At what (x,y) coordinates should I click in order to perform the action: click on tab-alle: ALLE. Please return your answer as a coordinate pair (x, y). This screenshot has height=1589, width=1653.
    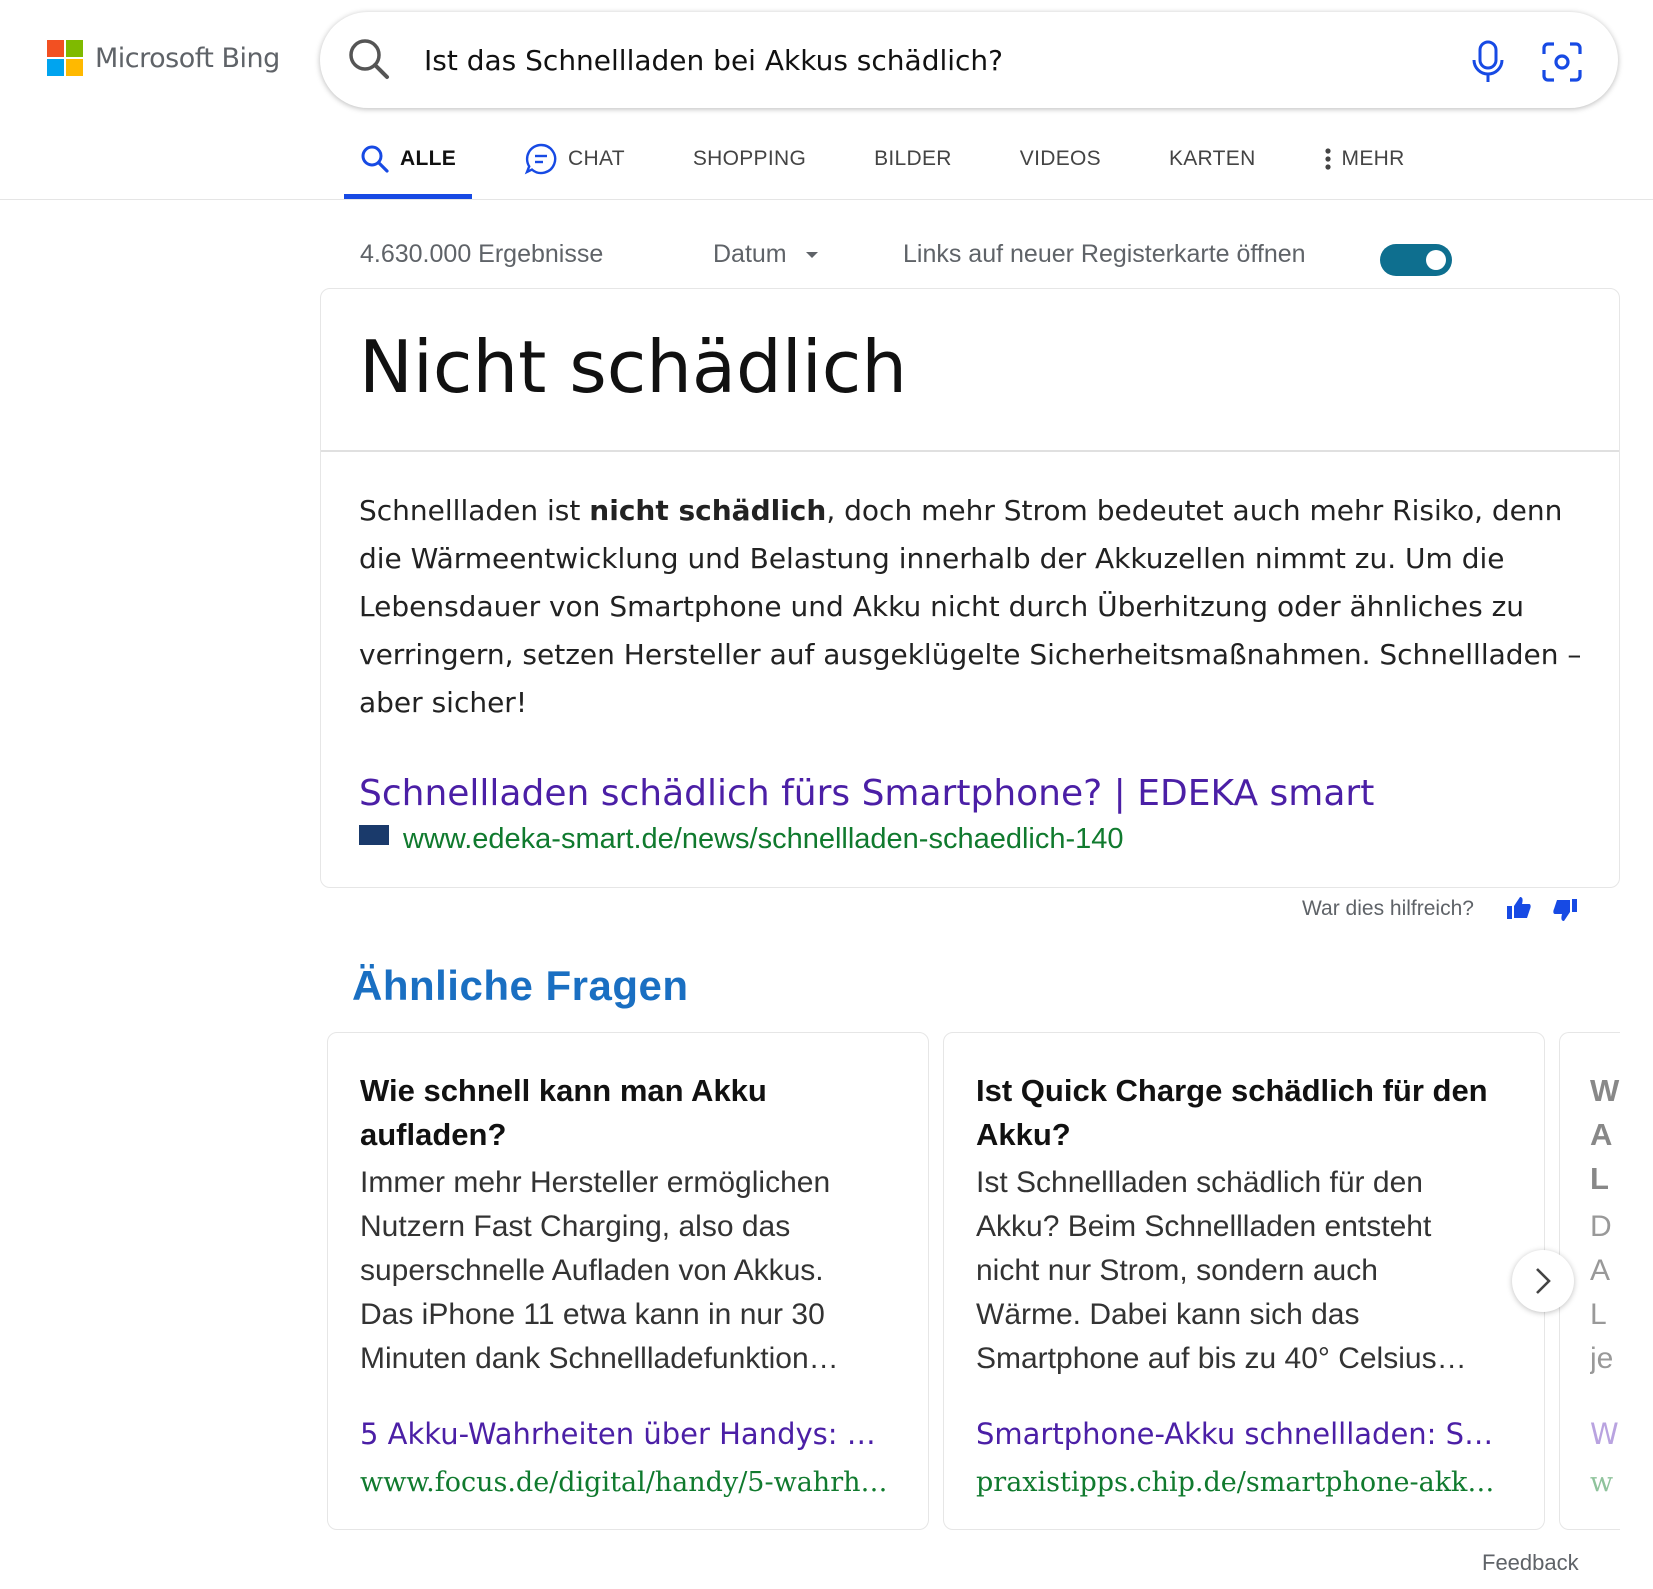
    Looking at the image, I should click on (408, 162).